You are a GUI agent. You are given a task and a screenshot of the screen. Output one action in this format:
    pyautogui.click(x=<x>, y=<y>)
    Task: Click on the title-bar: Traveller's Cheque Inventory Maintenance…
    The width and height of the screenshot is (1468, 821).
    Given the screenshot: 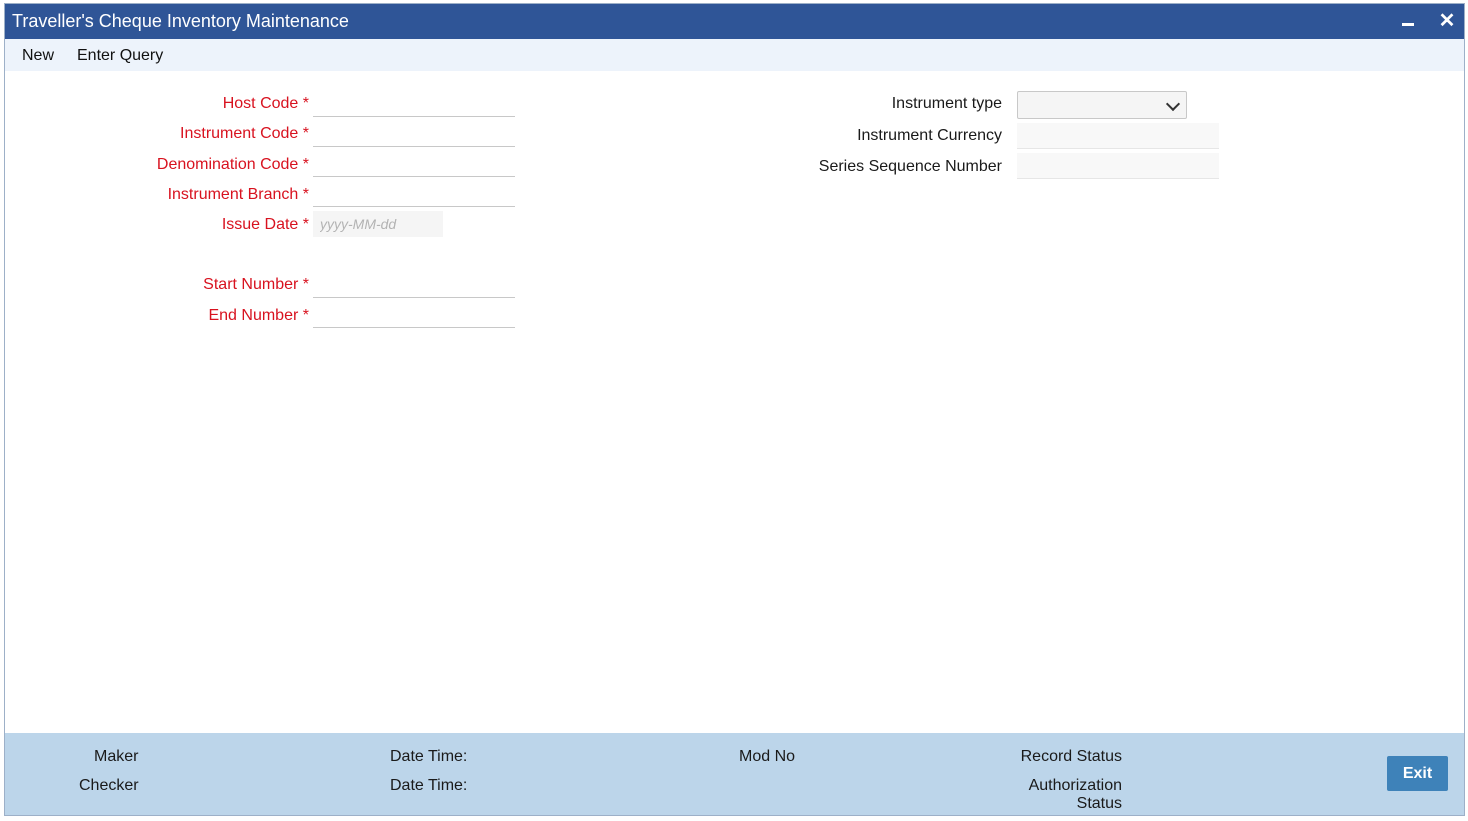 What is the action you would take?
    pyautogui.click(x=734, y=21)
    